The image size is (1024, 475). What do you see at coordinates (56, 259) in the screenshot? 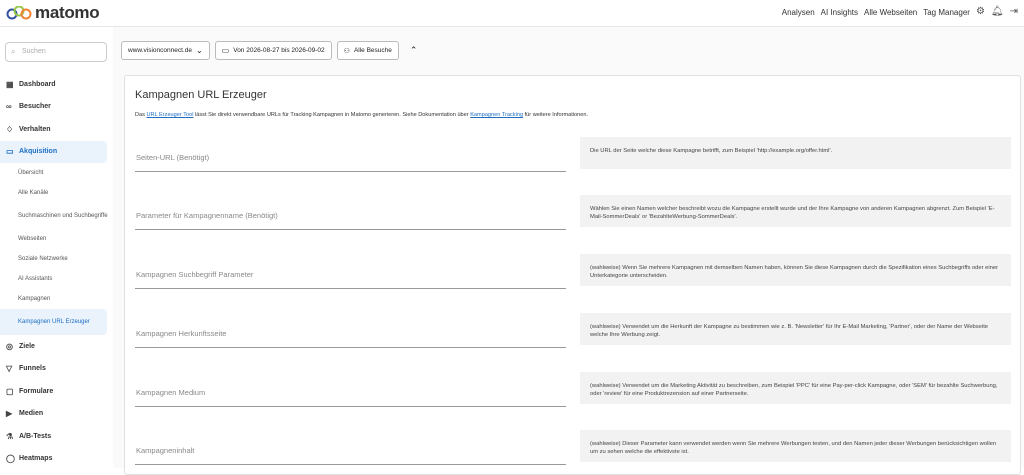
I see `subnav-soziale-netzwerke: Soziale Netzwerke` at bounding box center [56, 259].